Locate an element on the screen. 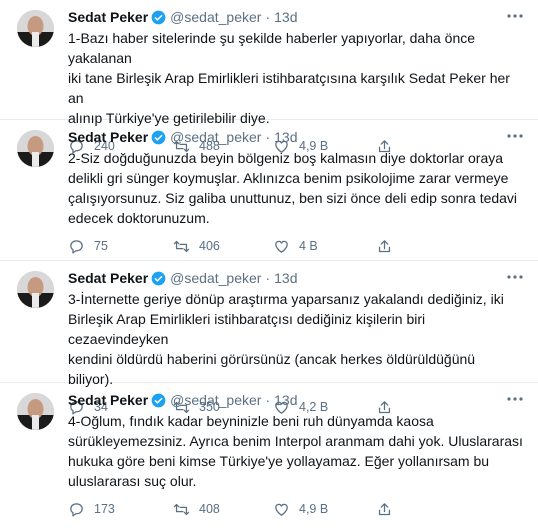 Image resolution: width=538 pixels, height=530 pixels. tweet-actions: 173 408 4,9 B is located at coordinates (296, 515).